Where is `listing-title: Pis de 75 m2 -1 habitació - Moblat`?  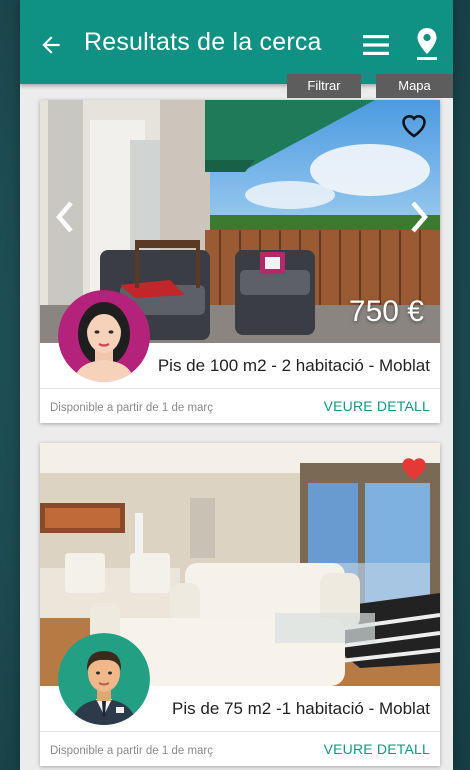
listing-title: Pis de 75 m2 -1 habitació - Moblat is located at coordinates (301, 708).